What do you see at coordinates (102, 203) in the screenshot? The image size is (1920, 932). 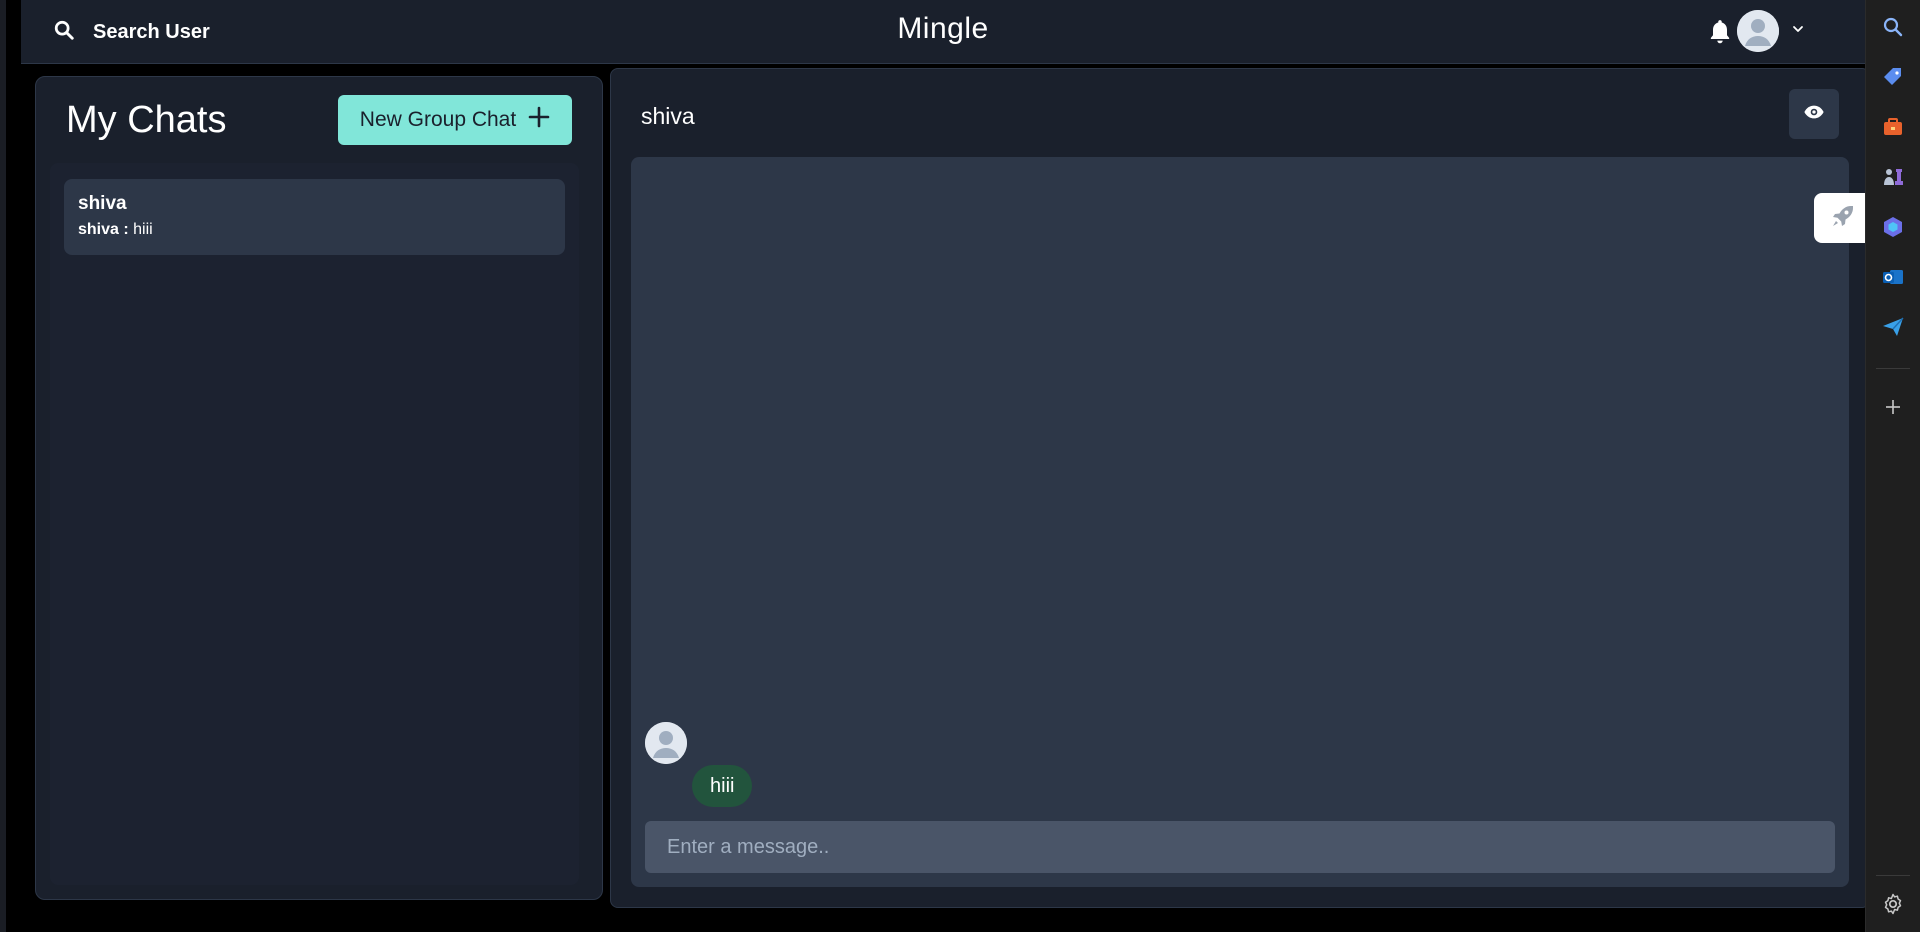 I see `chat-item-name: shiva` at bounding box center [102, 203].